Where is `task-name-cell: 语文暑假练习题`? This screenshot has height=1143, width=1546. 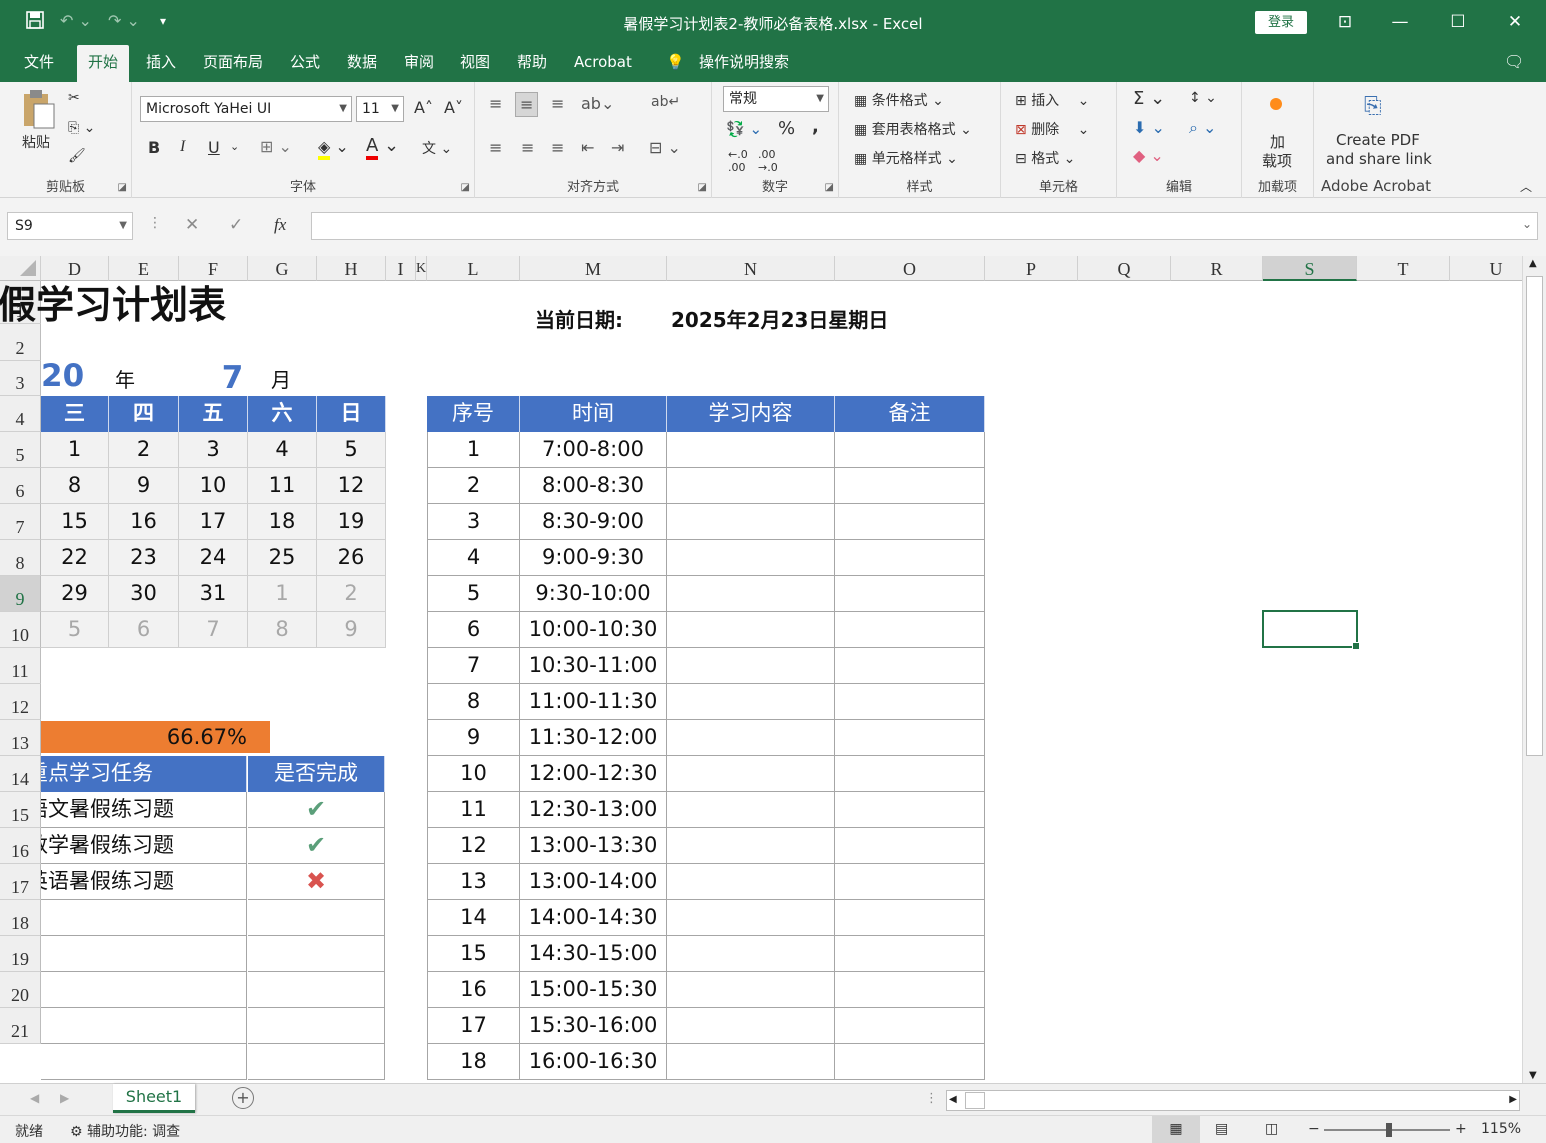
task-name-cell: 语文暑假练习题 is located at coordinates (144, 810).